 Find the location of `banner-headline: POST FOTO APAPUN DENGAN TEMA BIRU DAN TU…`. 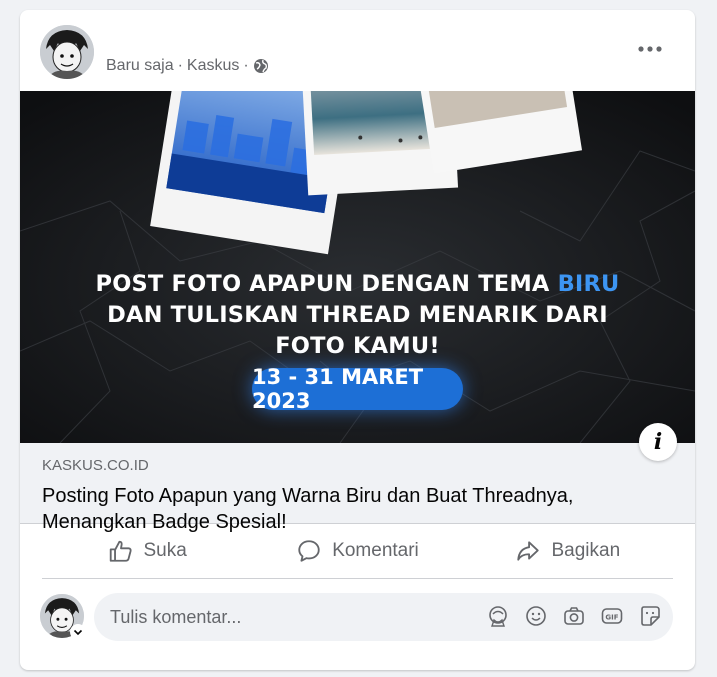

banner-headline: POST FOTO APAPUN DENGAN TEMA BIRU DAN TU… is located at coordinates (357, 315).